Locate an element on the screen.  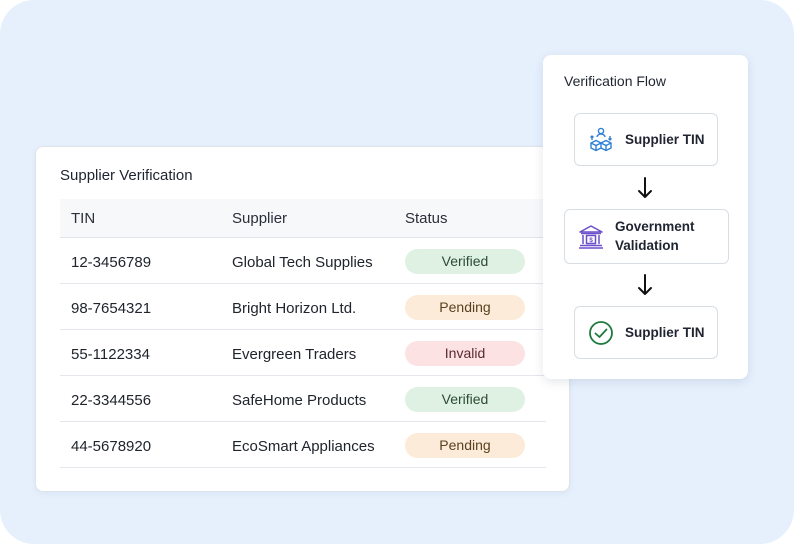
supplier-boxes-icon is located at coordinates (601, 140).